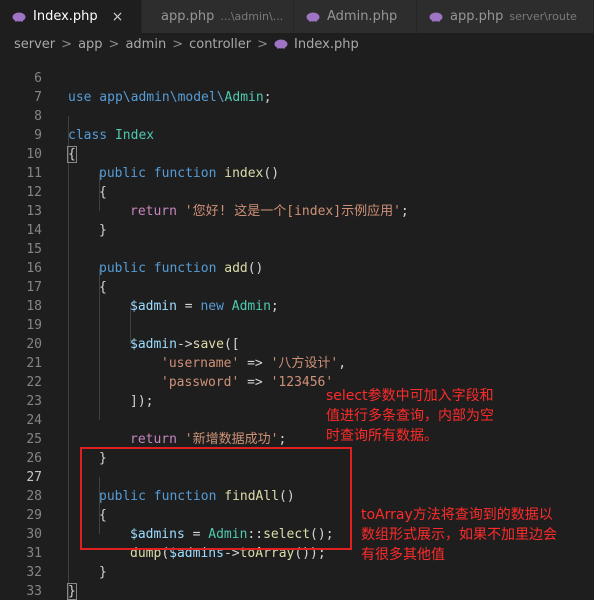 The width and height of the screenshot is (594, 600). I want to click on code-line: 22 ]);, so click(297, 381).